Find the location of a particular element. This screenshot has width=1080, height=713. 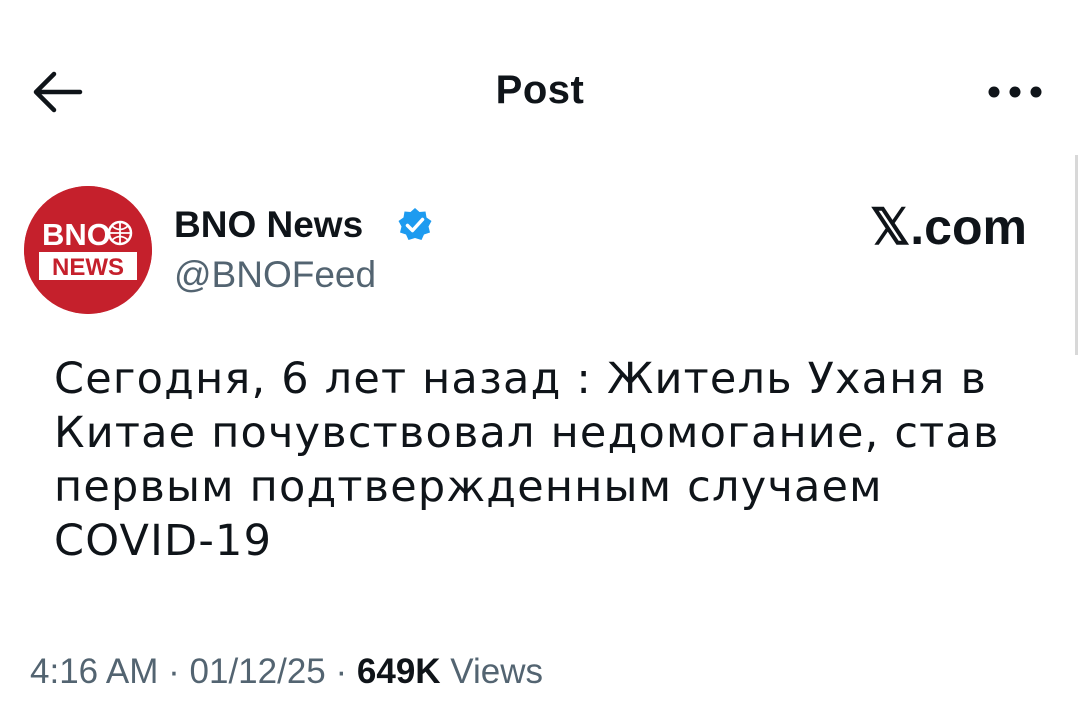

avatar: BNO NEWS is located at coordinates (88, 250).